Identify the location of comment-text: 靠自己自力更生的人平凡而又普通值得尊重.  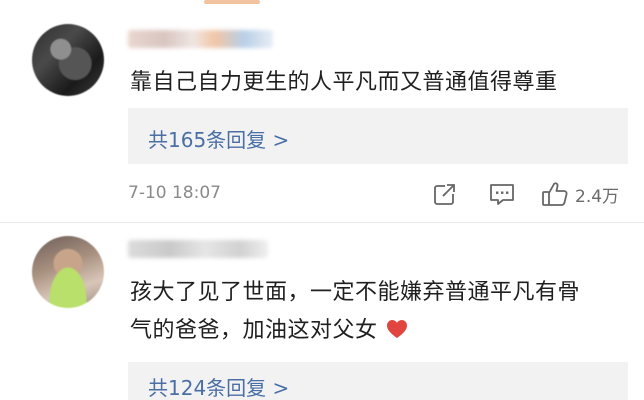
(344, 82).